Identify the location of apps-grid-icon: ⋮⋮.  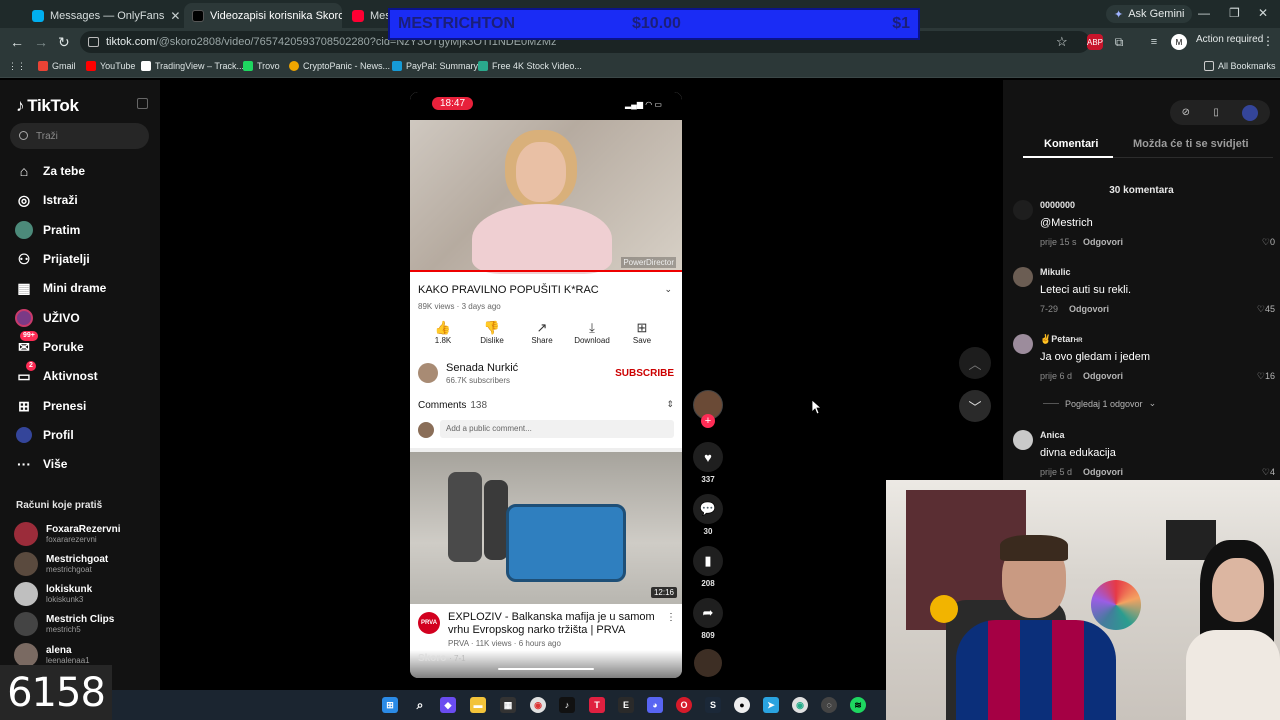
(17, 66).